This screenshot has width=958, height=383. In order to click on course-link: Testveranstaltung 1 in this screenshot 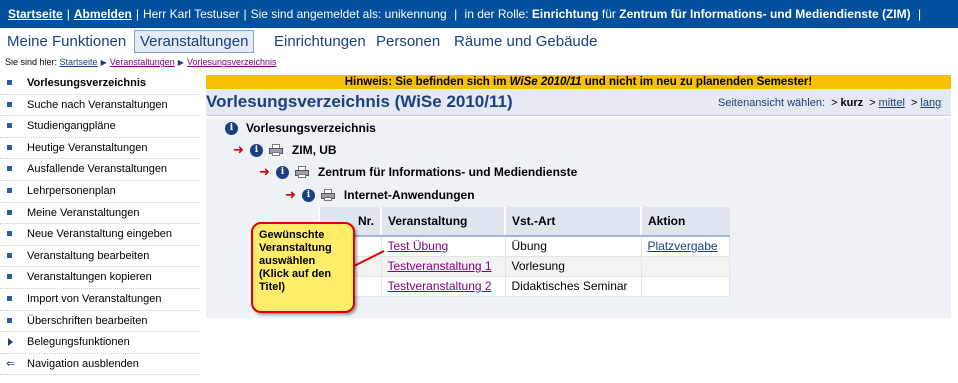, I will do `click(440, 266)`.